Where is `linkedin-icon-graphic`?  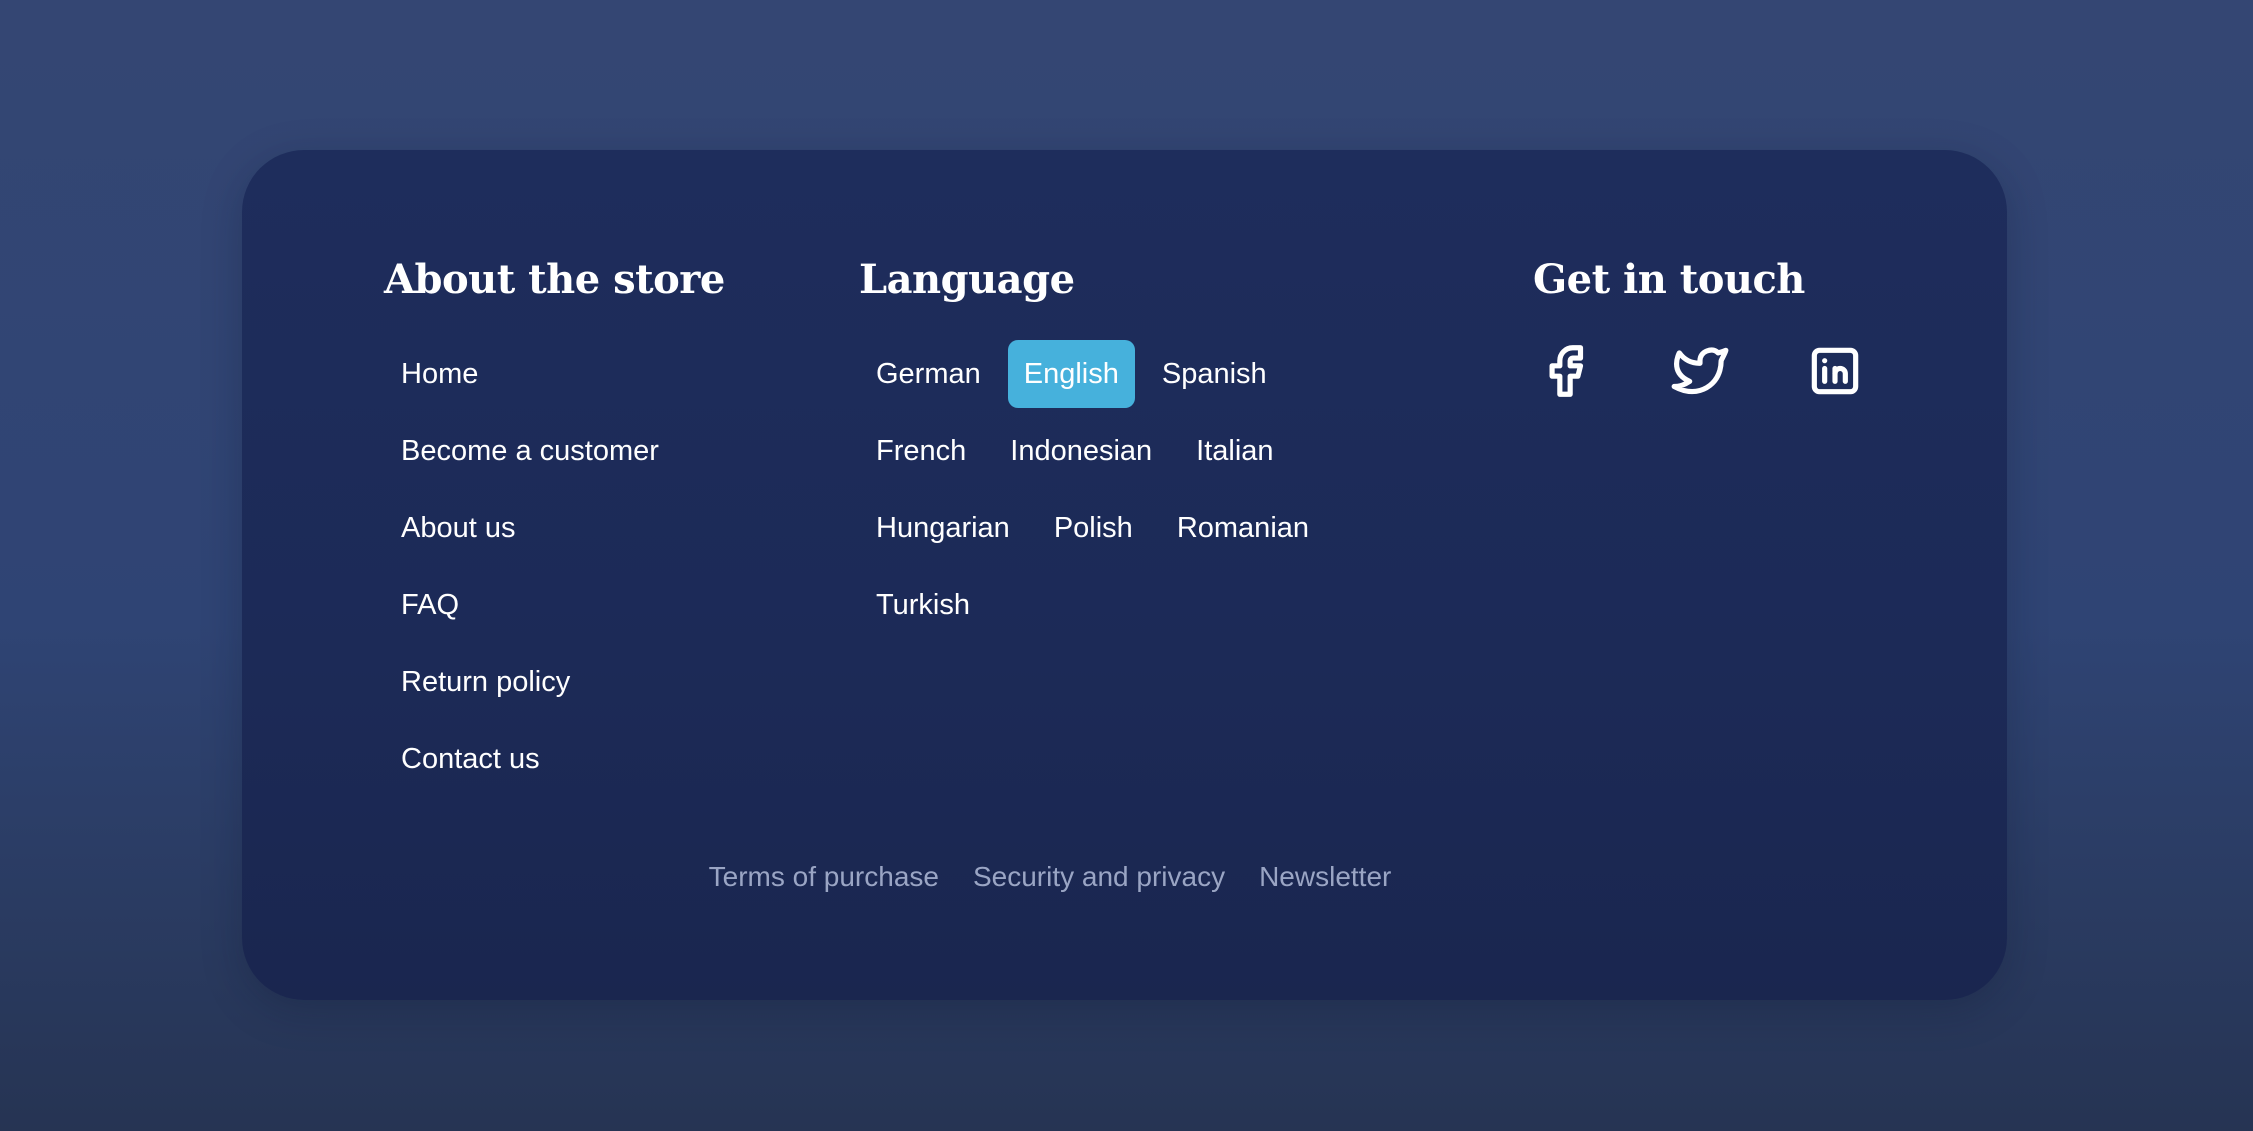 linkedin-icon-graphic is located at coordinates (1835, 371).